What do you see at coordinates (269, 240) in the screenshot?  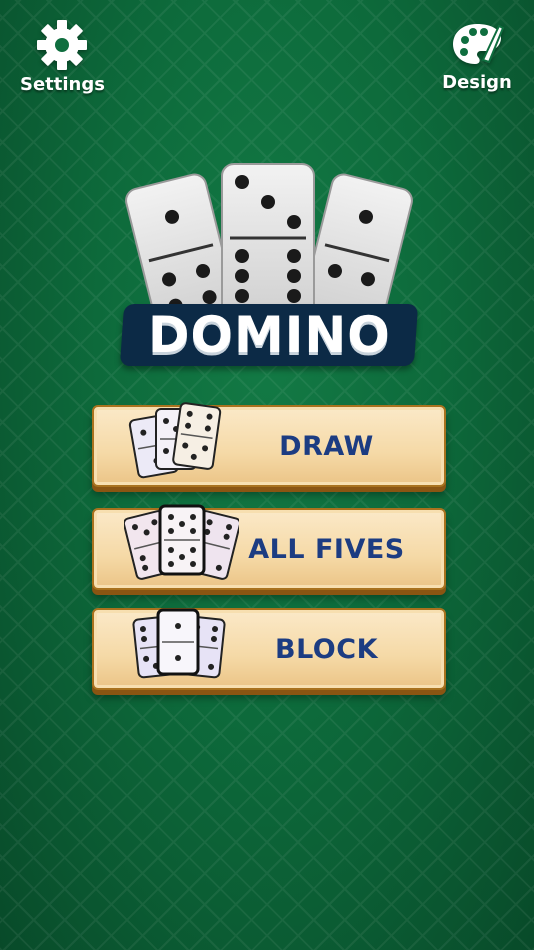 I see `logo-dominos-icon` at bounding box center [269, 240].